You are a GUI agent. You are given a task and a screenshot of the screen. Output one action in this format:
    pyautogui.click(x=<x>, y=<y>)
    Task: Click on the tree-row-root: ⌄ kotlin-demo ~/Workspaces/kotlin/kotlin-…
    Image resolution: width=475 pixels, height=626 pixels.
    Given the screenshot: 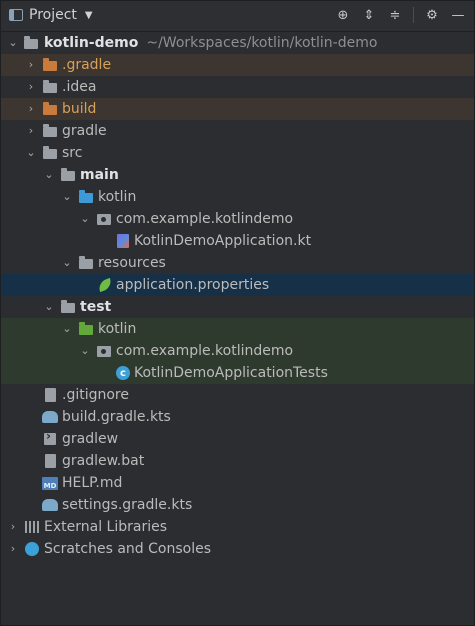 What is the action you would take?
    pyautogui.click(x=237, y=43)
    